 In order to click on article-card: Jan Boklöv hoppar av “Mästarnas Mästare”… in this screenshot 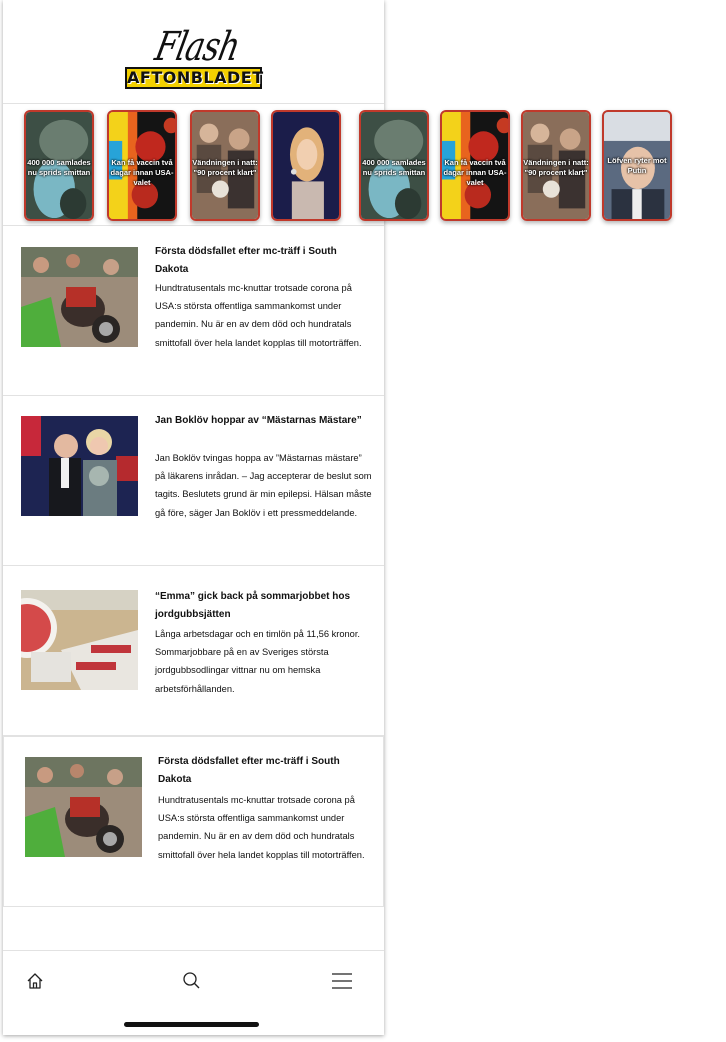, I will do `click(193, 481)`.